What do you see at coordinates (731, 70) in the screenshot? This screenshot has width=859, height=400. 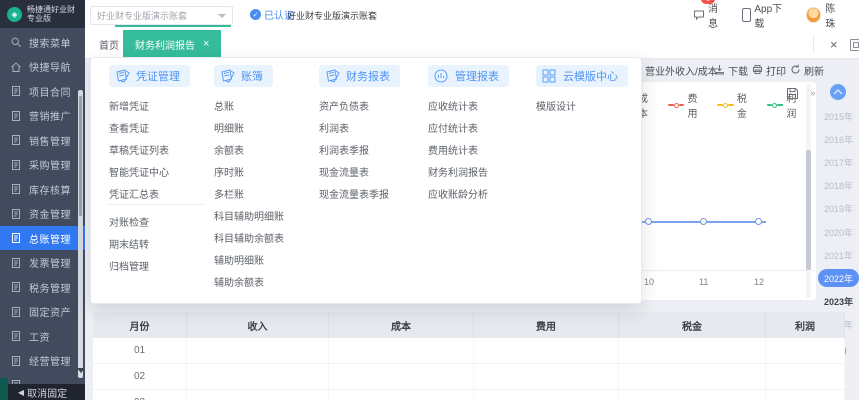 I see `download-button: 下载` at bounding box center [731, 70].